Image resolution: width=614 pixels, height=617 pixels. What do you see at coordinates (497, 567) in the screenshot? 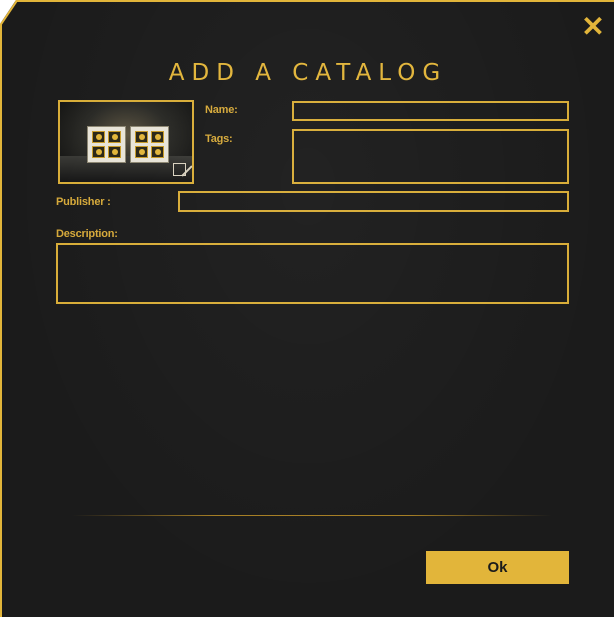
I see `ok-button: Ok` at bounding box center [497, 567].